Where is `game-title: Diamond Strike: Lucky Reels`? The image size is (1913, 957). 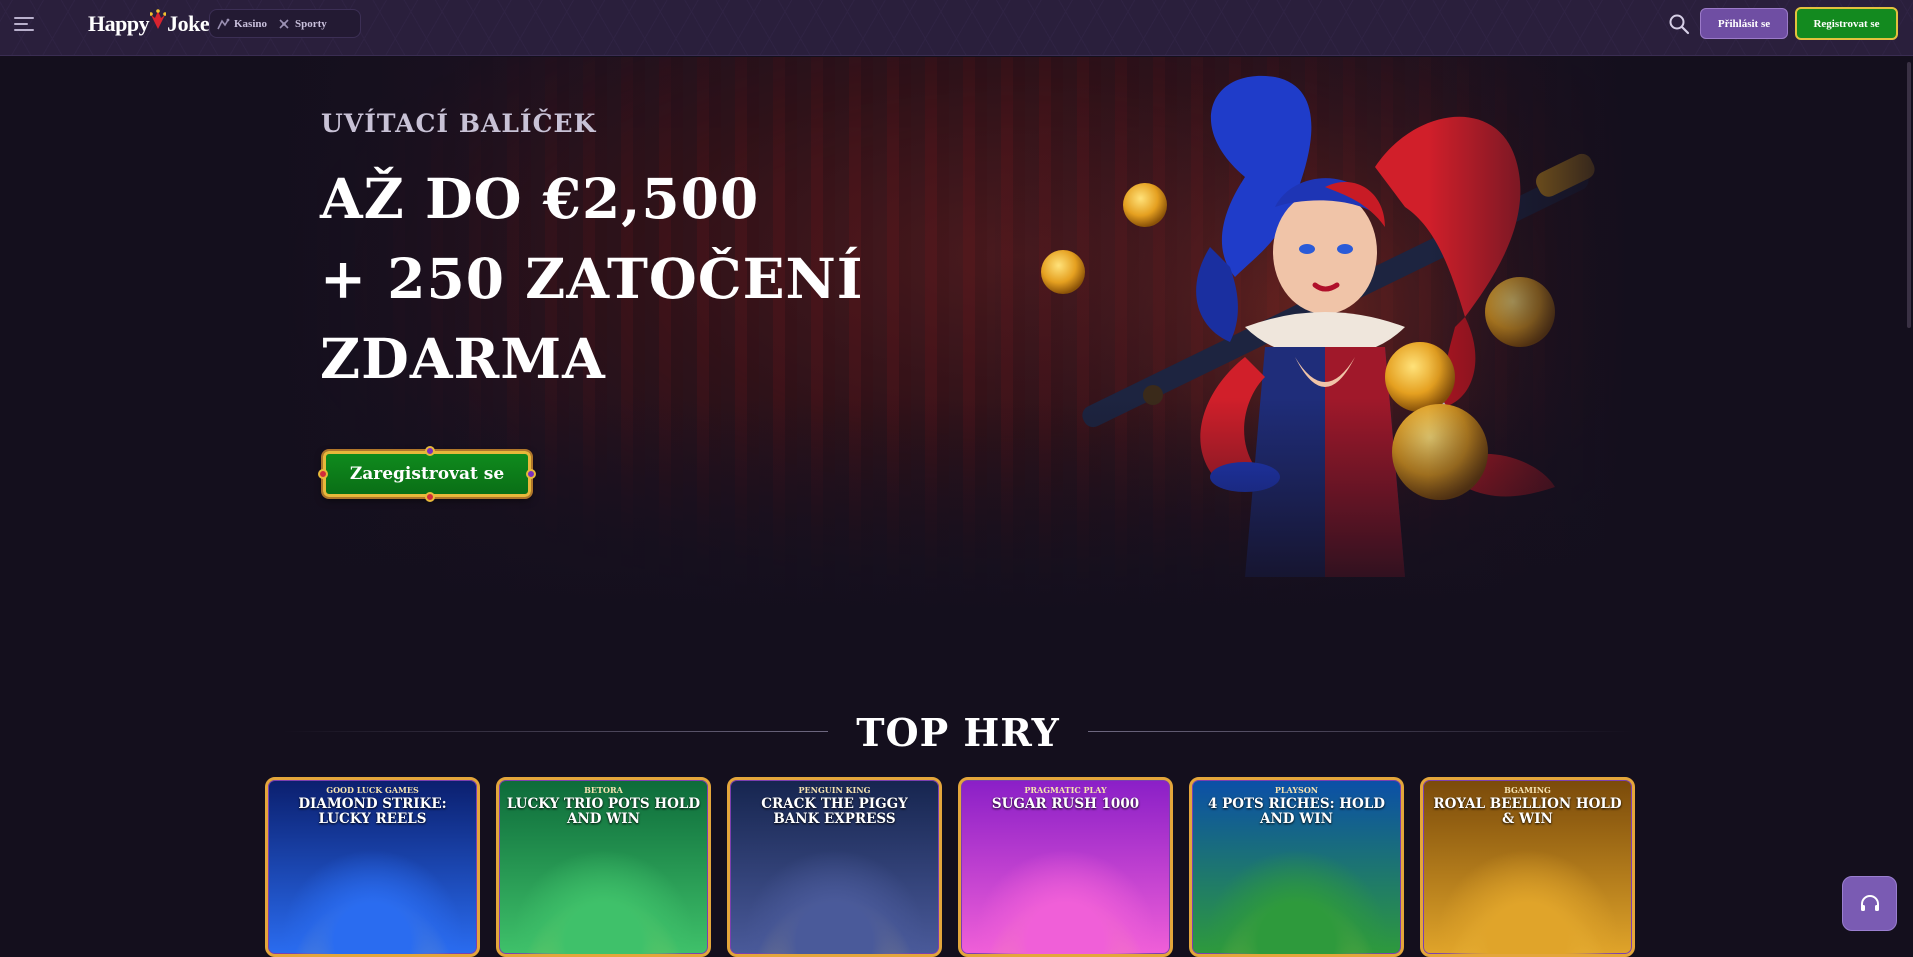
game-title: Diamond Strike: Lucky Reels is located at coordinates (372, 811).